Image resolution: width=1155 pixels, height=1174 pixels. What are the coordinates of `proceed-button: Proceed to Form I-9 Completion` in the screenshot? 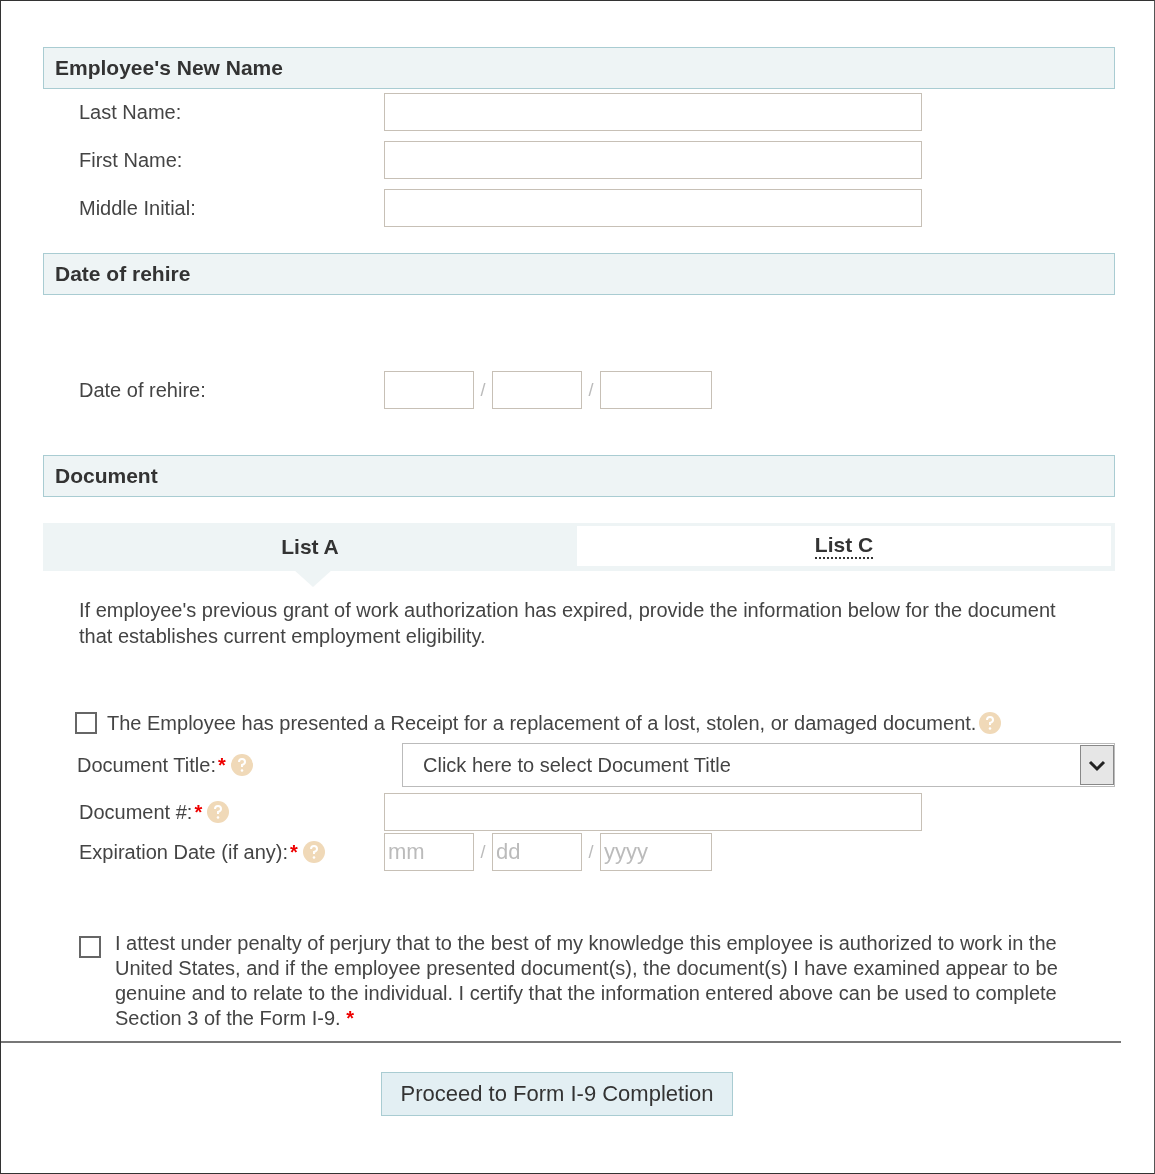 It's located at (557, 1094).